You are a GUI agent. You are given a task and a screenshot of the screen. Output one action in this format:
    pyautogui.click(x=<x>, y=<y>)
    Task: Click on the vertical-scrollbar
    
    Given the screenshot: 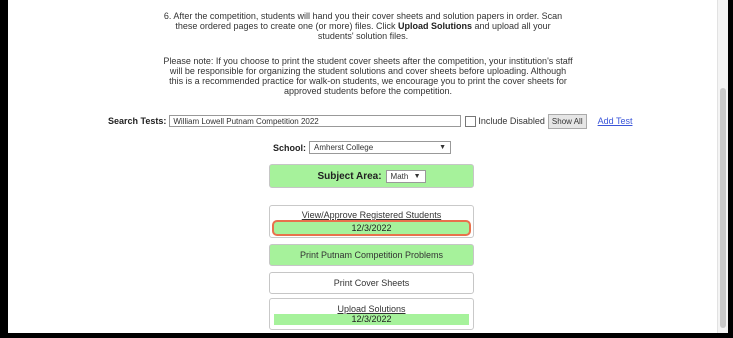 What is the action you would take?
    pyautogui.click(x=722, y=166)
    